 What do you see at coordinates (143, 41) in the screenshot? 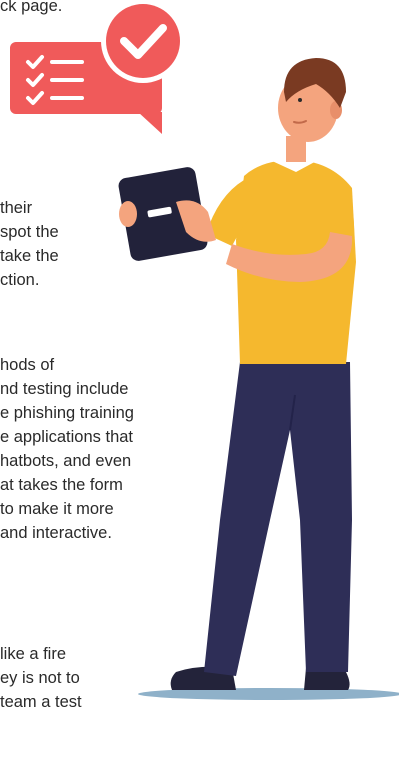
I see `checkmark-circle-icon` at bounding box center [143, 41].